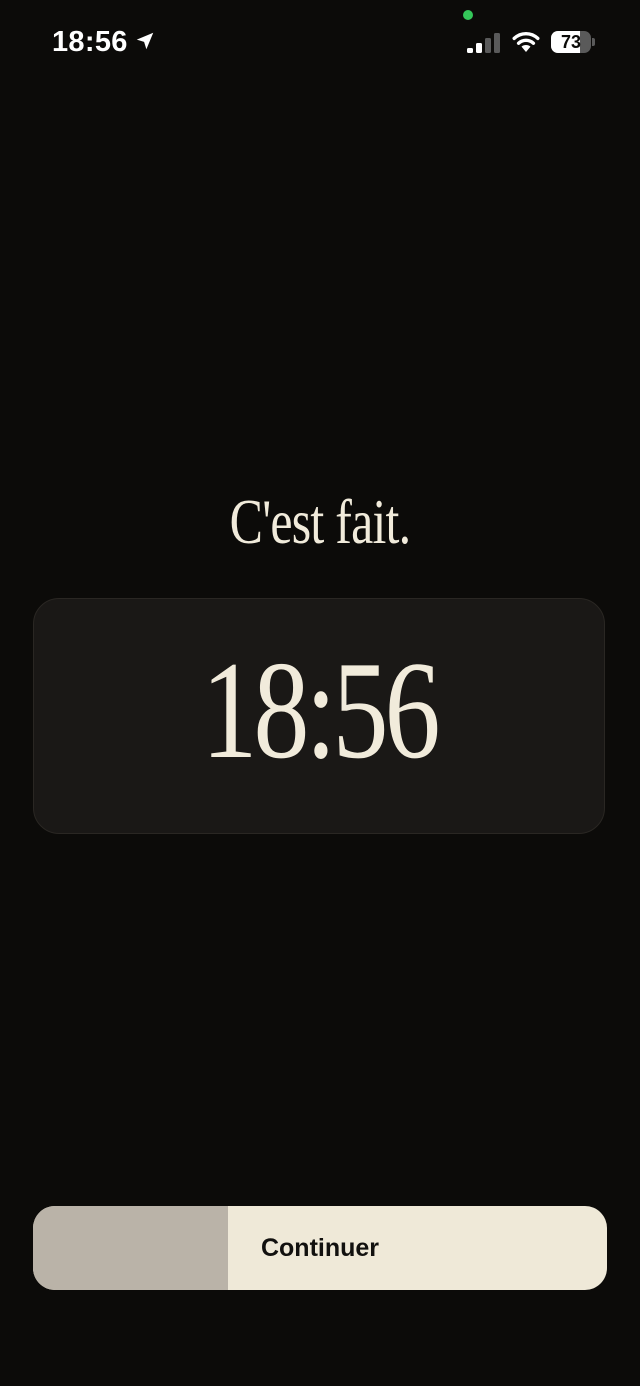 Image resolution: width=640 pixels, height=1386 pixels. What do you see at coordinates (483, 43) in the screenshot?
I see `cellular-signal-icon` at bounding box center [483, 43].